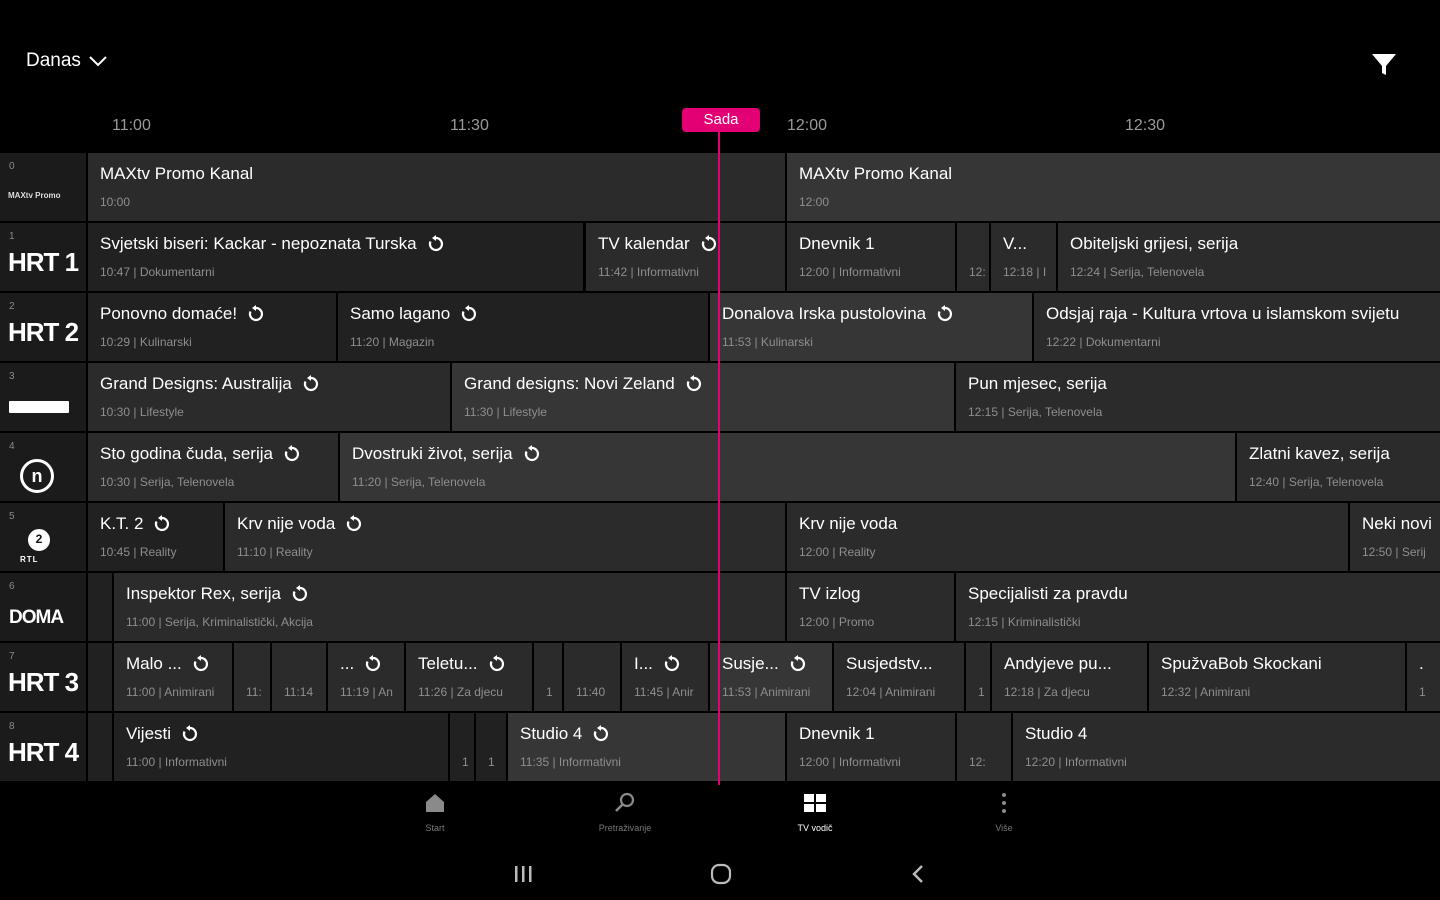 This screenshot has height=900, width=1440. Describe the element at coordinates (1025, 272) in the screenshot. I see `program-meta: 12:18 | I` at that location.